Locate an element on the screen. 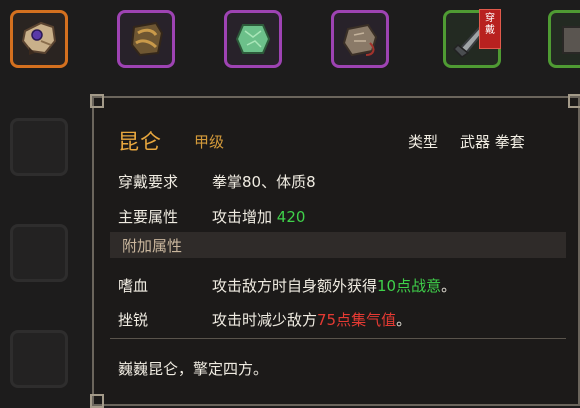 The width and height of the screenshot is (580, 408). item-grade: 甲级 is located at coordinates (209, 142).